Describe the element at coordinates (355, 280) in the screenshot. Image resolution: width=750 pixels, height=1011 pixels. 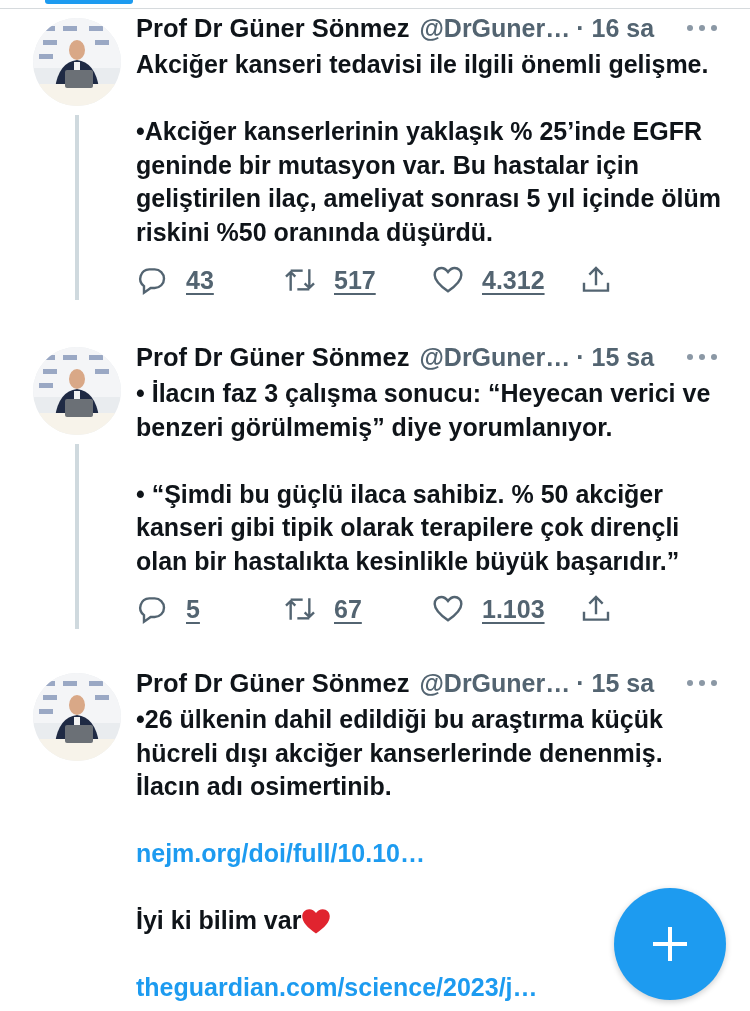
I see `retweet-count: 517` at that location.